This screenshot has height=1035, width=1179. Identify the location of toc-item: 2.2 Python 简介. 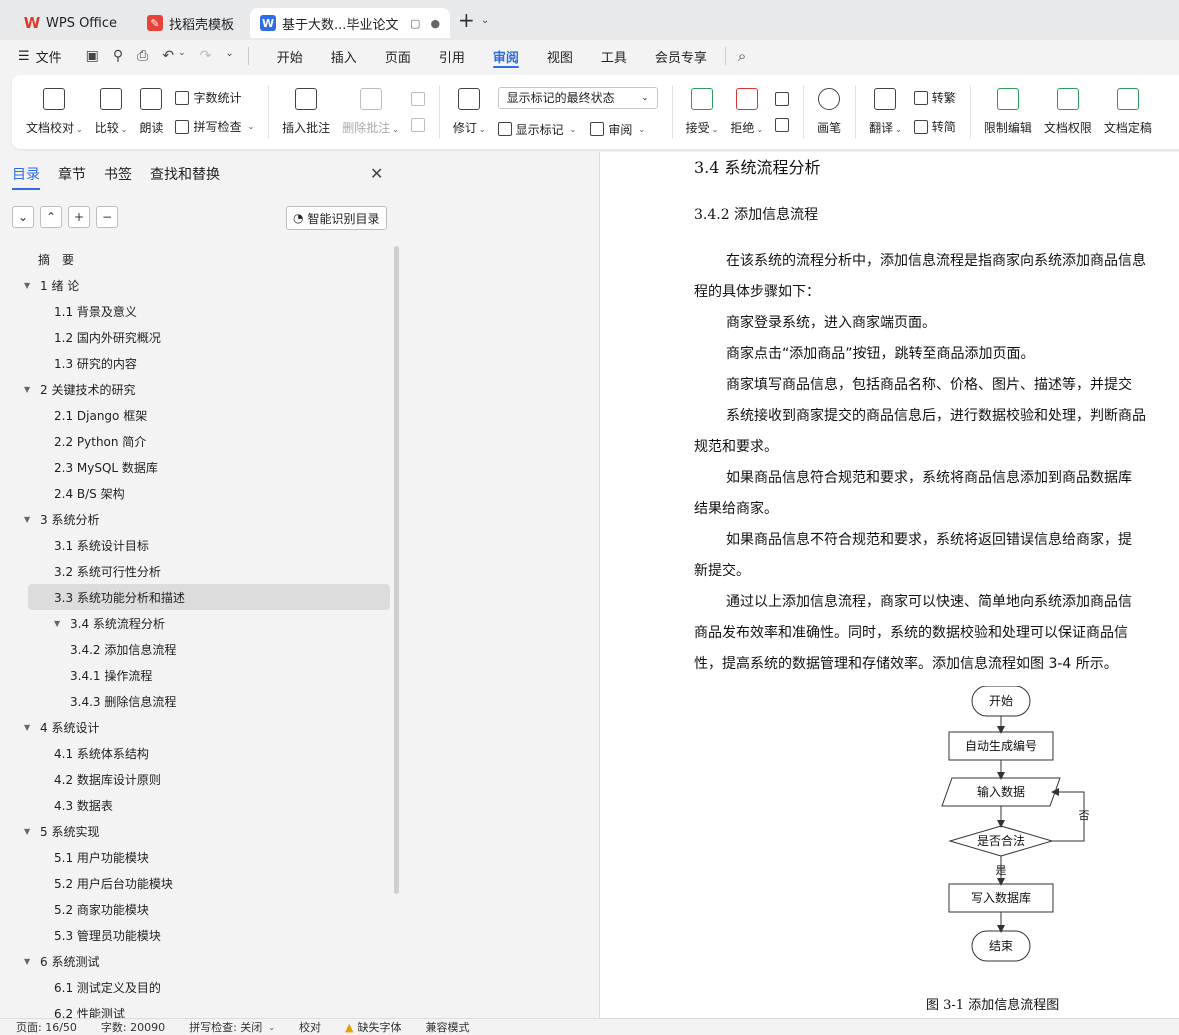
(209, 441).